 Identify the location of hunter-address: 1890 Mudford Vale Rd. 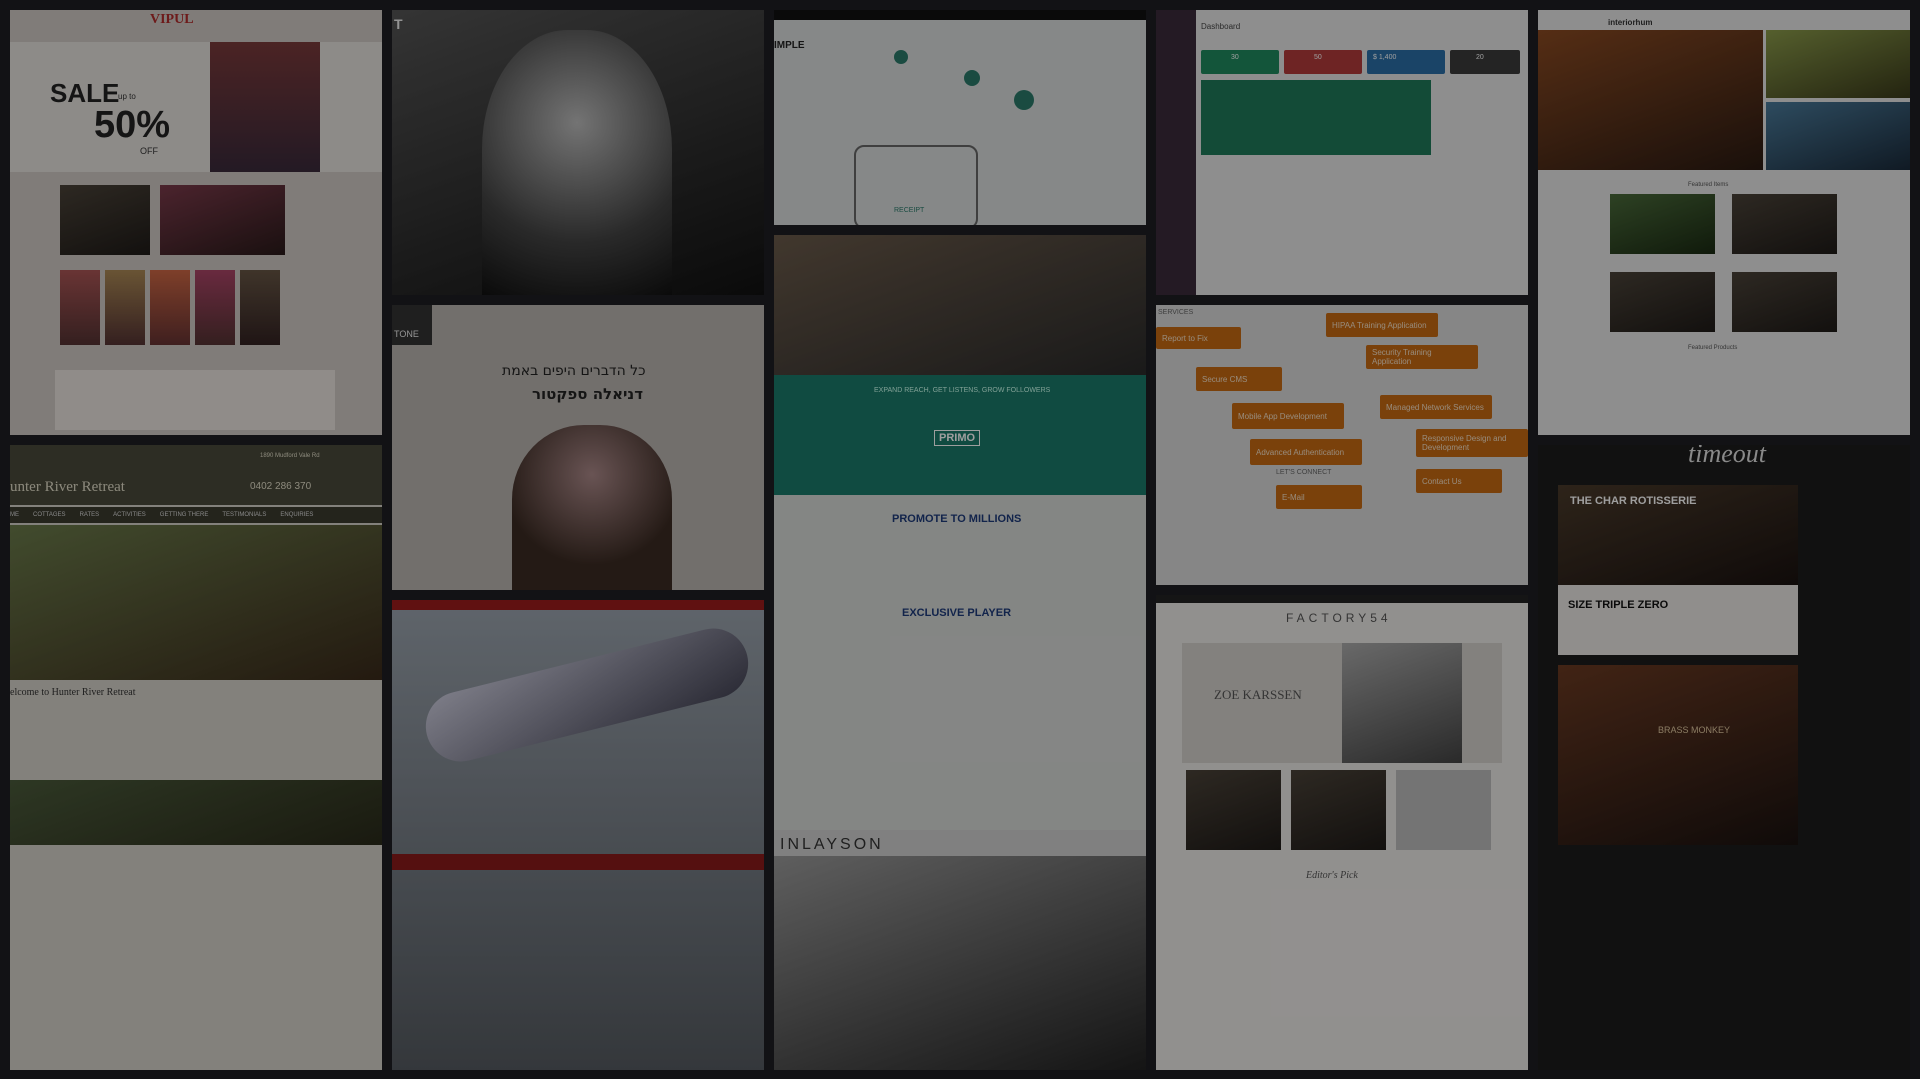
(290, 456).